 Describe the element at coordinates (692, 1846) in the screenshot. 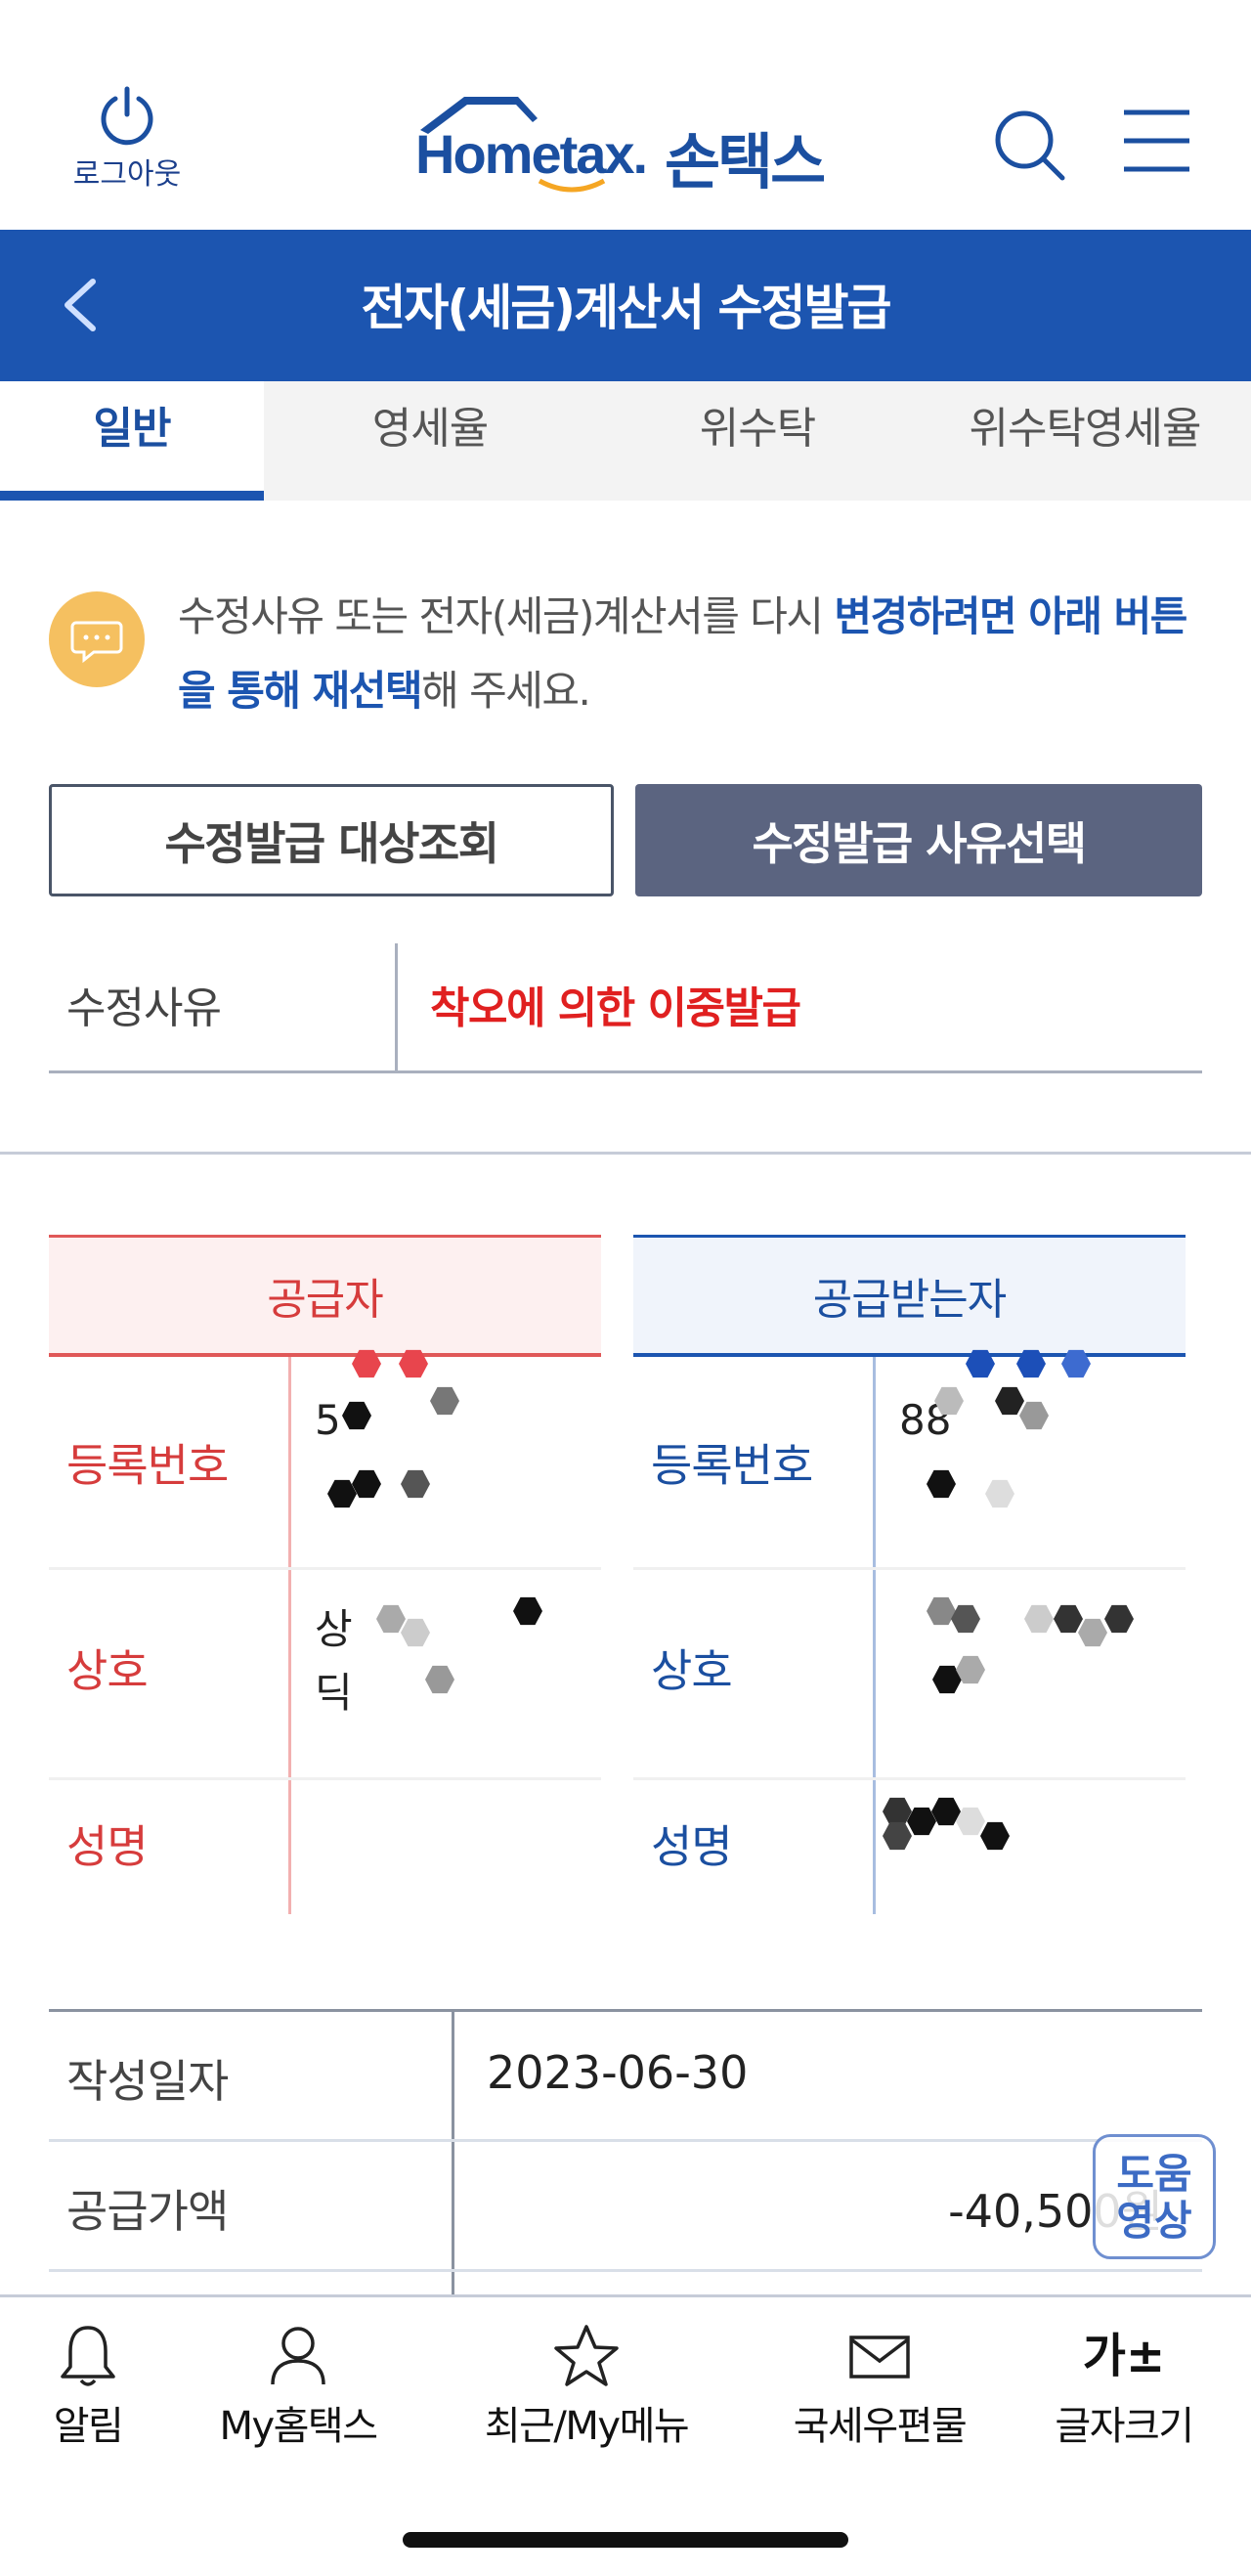

I see `buyer-rep-label: 성명` at that location.